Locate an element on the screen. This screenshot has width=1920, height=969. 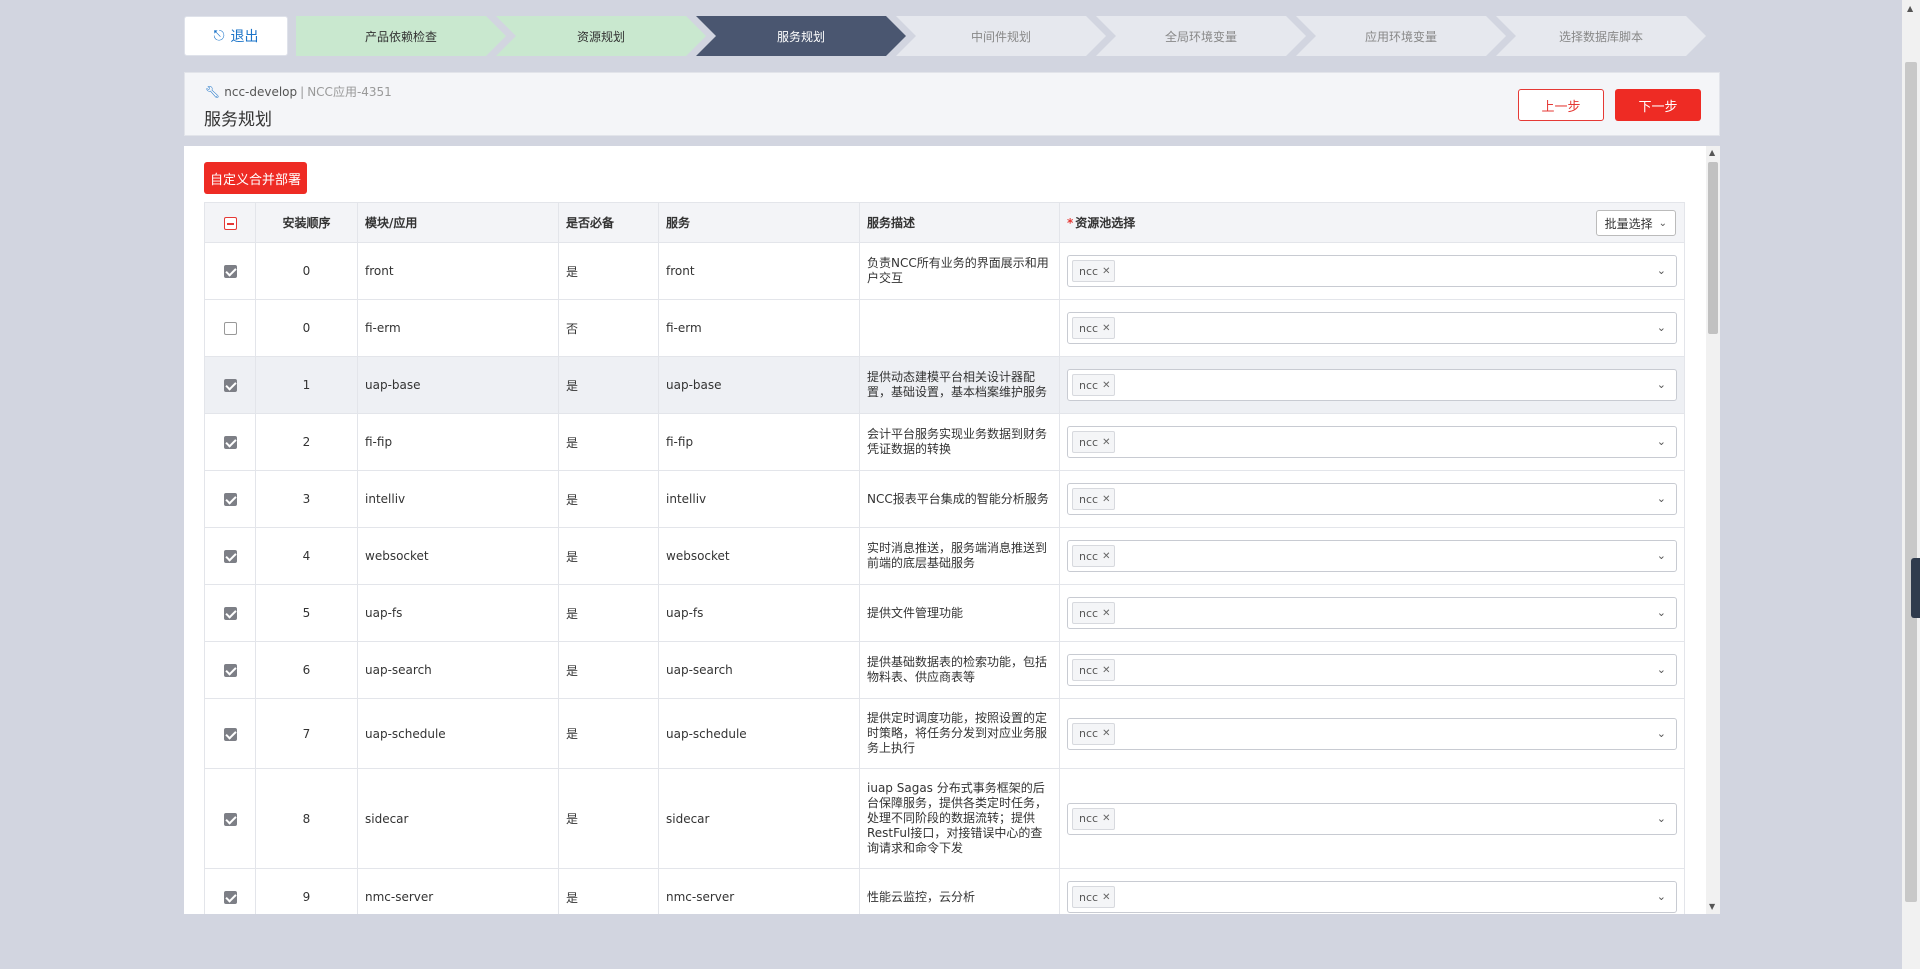
custom-merge-deploy-button: 自定义合并部署 is located at coordinates (256, 178).